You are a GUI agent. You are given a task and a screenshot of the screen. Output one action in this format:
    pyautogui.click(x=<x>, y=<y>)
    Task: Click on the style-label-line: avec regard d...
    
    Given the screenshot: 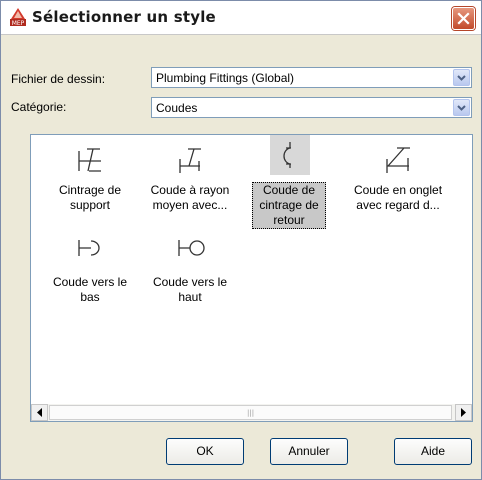 What is the action you would take?
    pyautogui.click(x=398, y=205)
    